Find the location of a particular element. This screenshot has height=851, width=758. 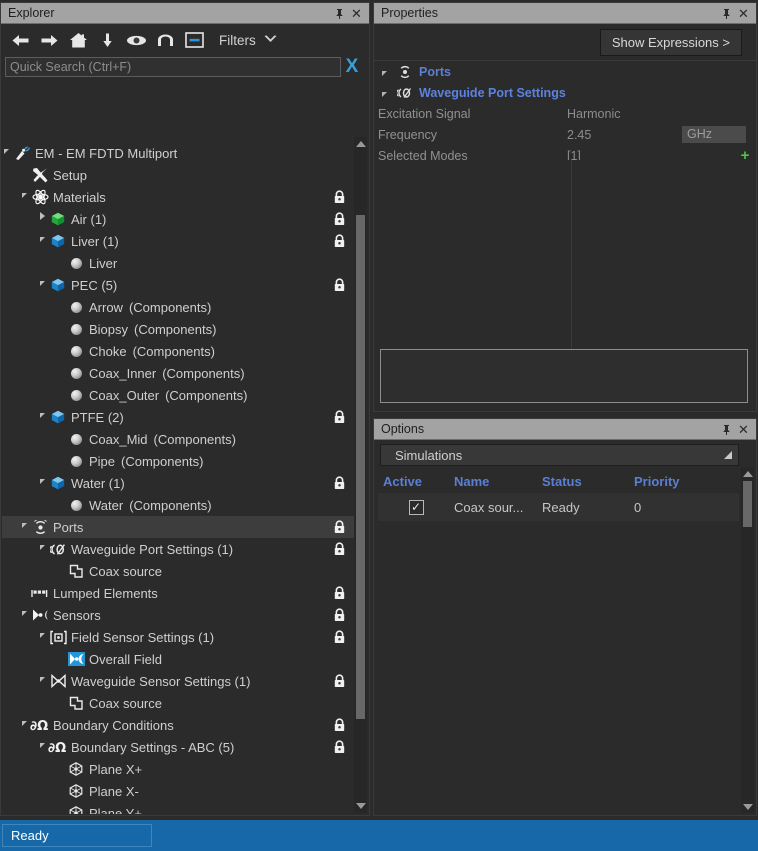

simulations-section-header: Simulations is located at coordinates (559, 455).